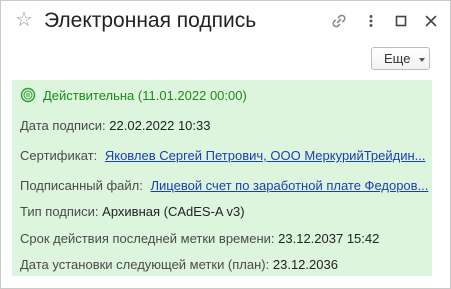  Describe the element at coordinates (173, 211) in the screenshot. I see `signature-type-value: Архивная (CAdES-A v3)` at that location.